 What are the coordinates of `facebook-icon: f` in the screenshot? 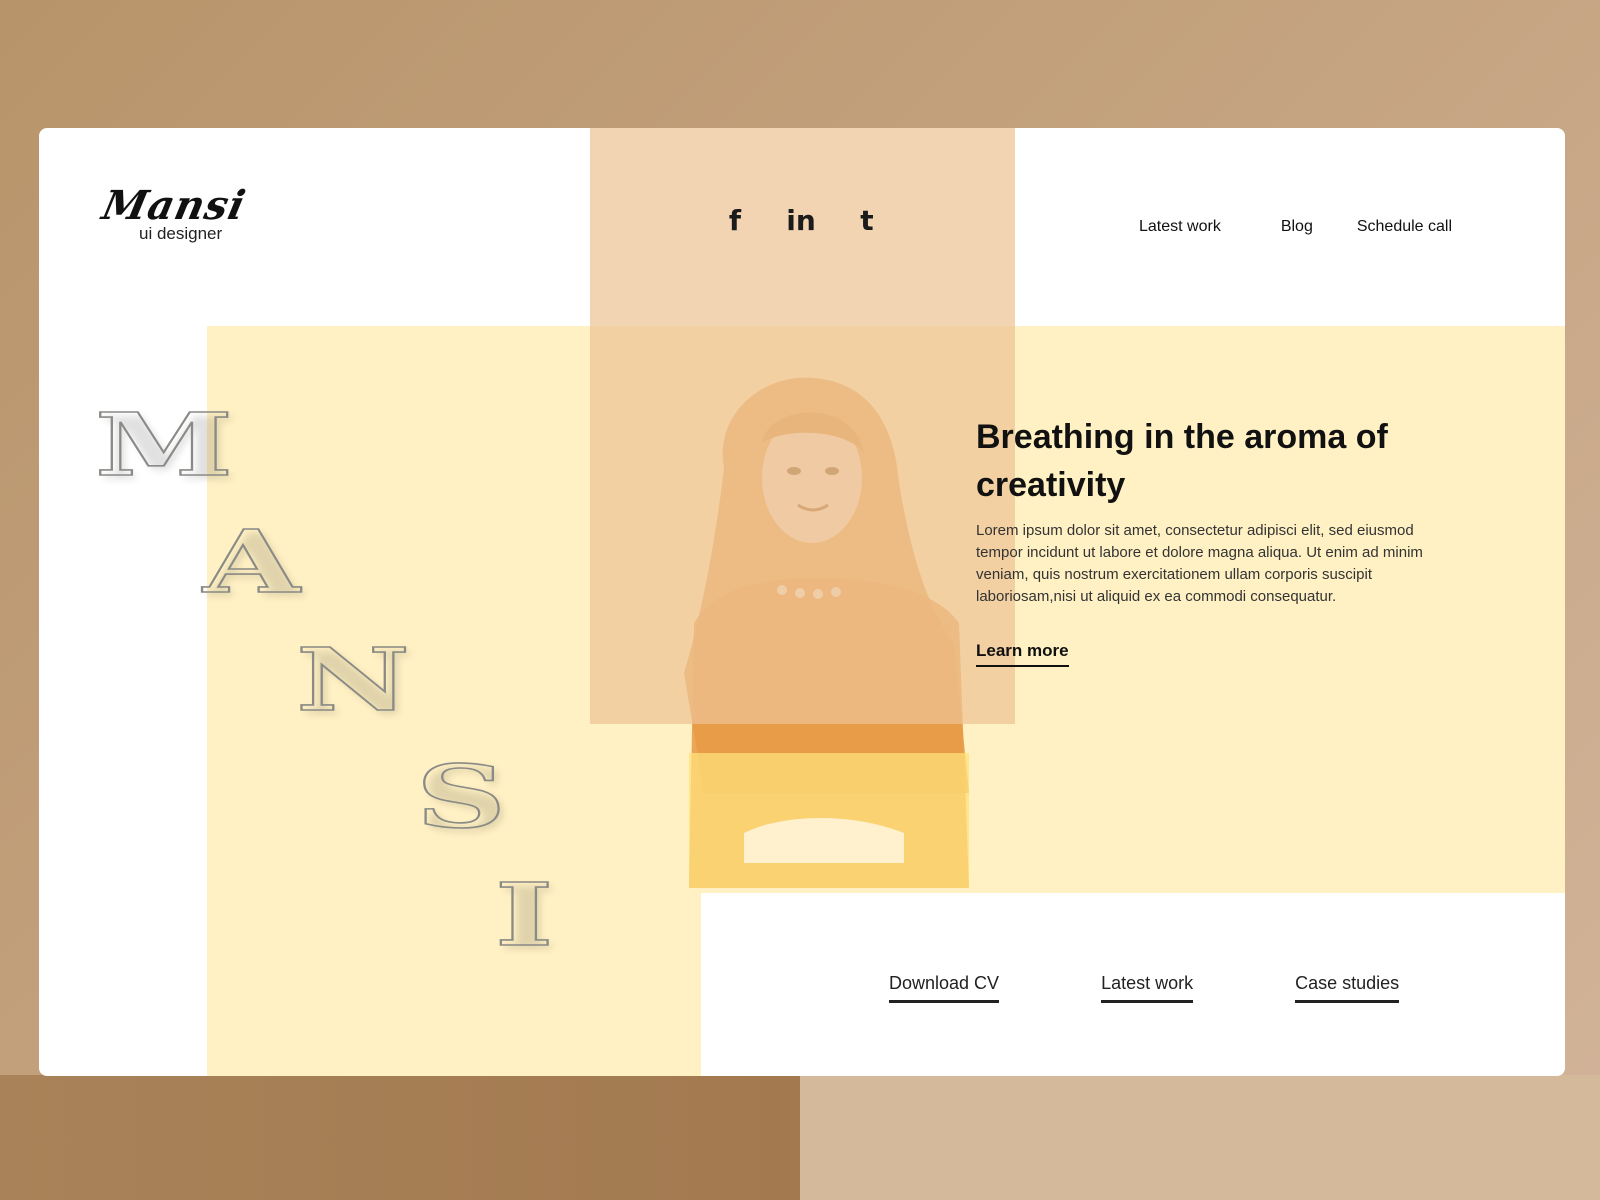 It's located at (735, 220).